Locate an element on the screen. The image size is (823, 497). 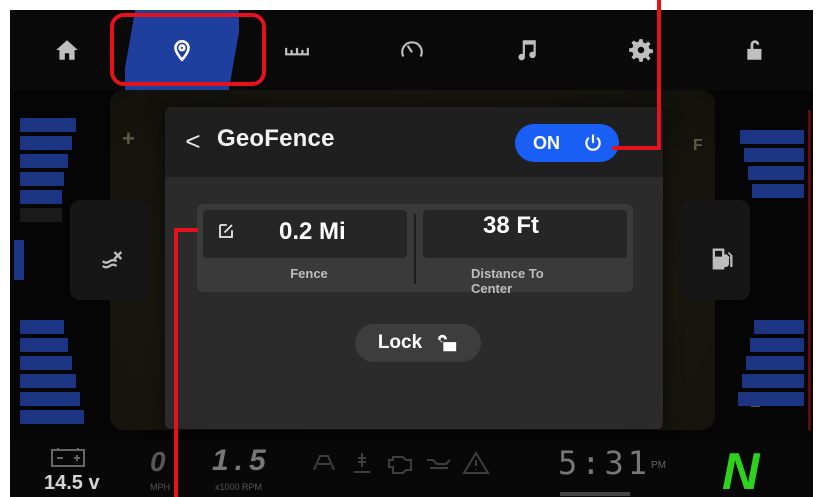
voltage-readout: 14.5 v is located at coordinates (72, 483).